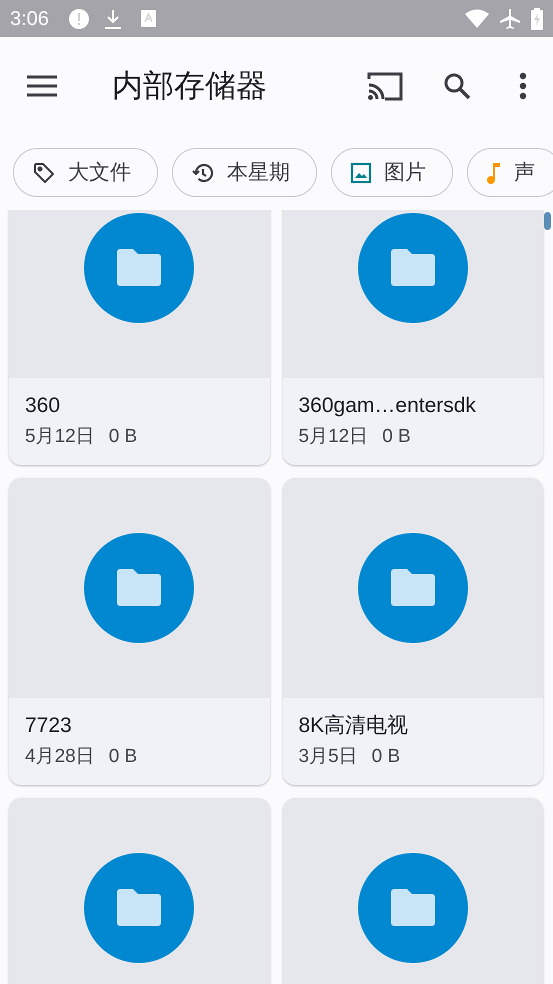  Describe the element at coordinates (392, 172) in the screenshot. I see `filter-chip: 图片` at that location.